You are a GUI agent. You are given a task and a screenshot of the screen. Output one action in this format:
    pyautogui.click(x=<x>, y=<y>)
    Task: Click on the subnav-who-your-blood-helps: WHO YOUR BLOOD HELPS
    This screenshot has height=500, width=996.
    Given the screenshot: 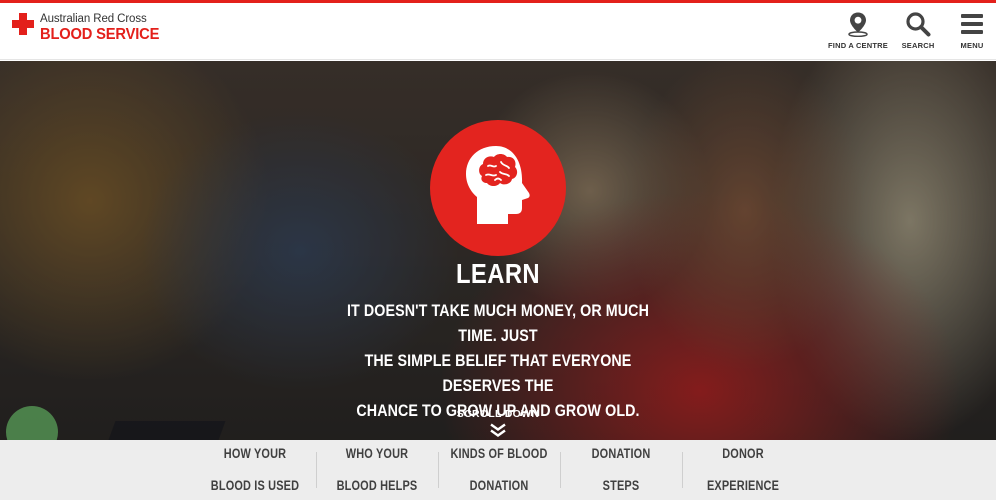 What is the action you would take?
    pyautogui.click(x=377, y=470)
    